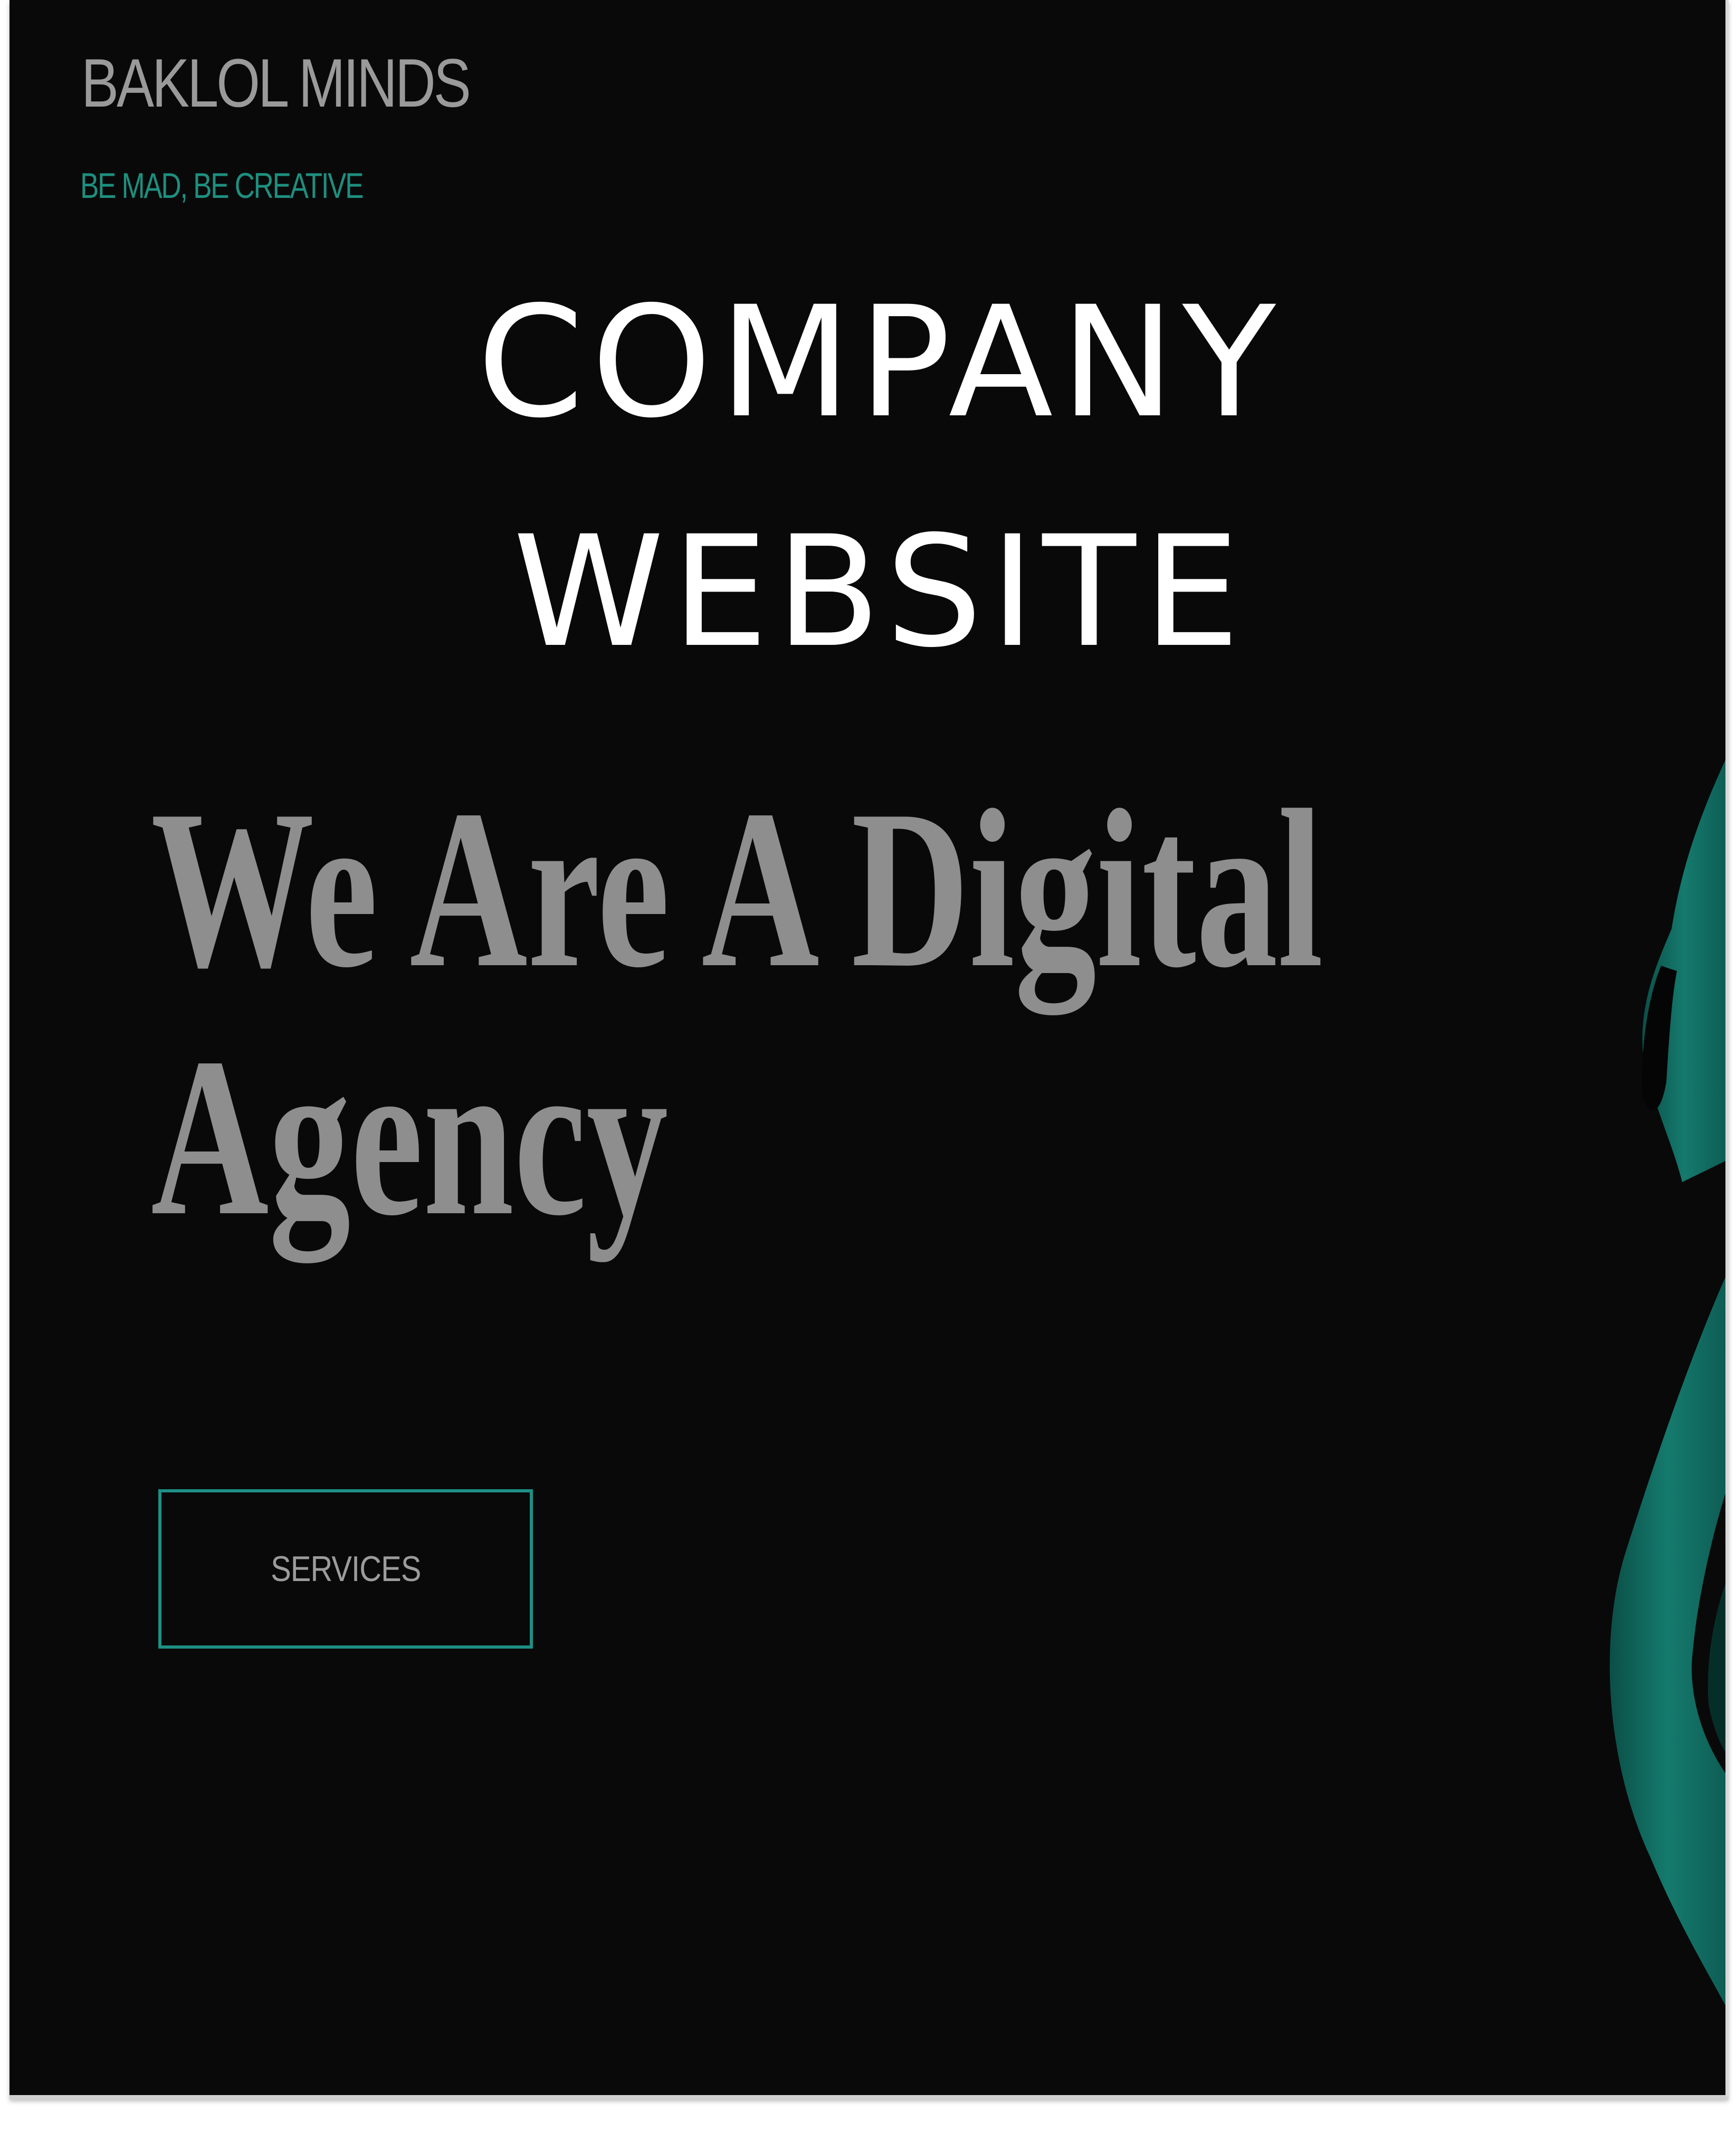  Describe the element at coordinates (222, 186) in the screenshot. I see `brand-tagline: BE MAD, BE CREATIVE` at that location.